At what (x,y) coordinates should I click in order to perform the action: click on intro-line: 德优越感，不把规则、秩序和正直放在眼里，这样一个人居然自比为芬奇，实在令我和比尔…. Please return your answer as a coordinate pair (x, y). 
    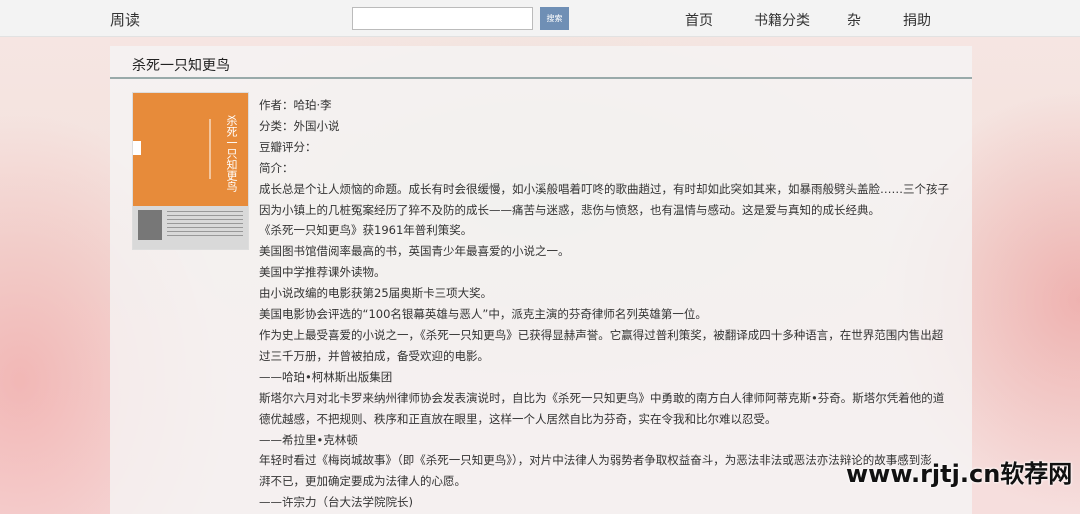
    Looking at the image, I should click on (518, 418).